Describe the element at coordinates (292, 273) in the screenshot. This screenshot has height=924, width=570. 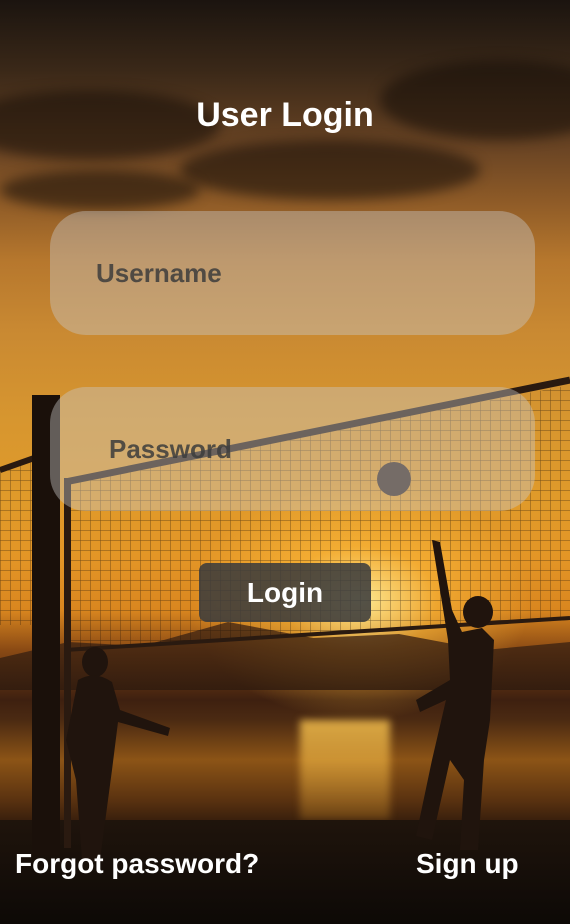
I see `username-input` at that location.